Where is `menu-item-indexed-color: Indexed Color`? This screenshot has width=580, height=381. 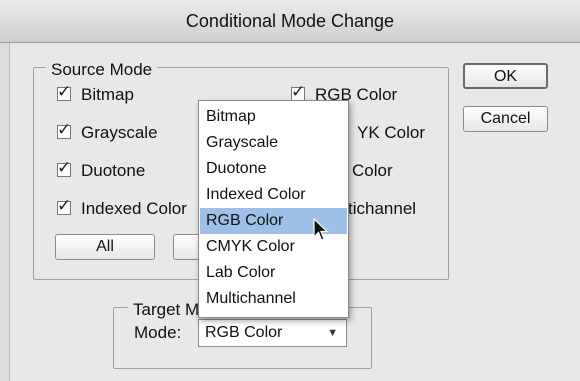
menu-item-indexed-color: Indexed Color is located at coordinates (273, 195).